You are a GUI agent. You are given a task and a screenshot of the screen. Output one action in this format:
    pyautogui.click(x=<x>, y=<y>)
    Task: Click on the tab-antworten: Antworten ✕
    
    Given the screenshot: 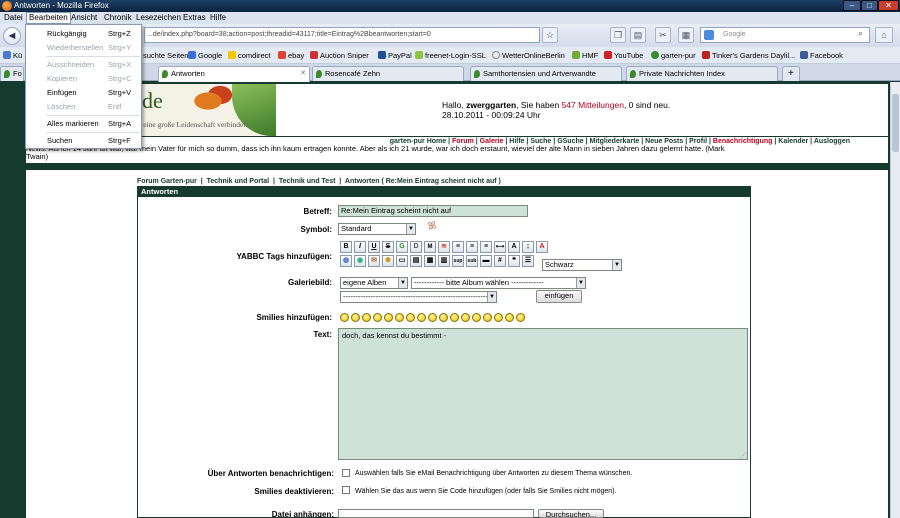 What is the action you would take?
    pyautogui.click(x=234, y=74)
    